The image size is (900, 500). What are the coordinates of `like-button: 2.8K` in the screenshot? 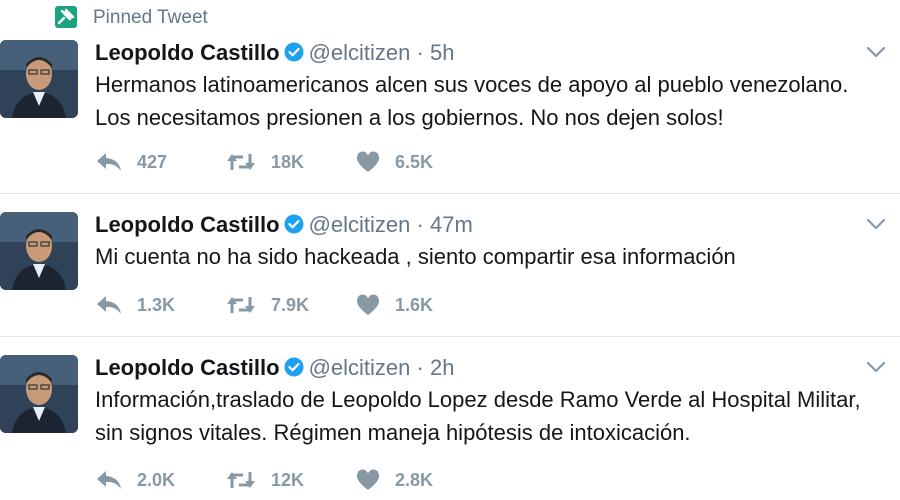 It's located at (394, 480).